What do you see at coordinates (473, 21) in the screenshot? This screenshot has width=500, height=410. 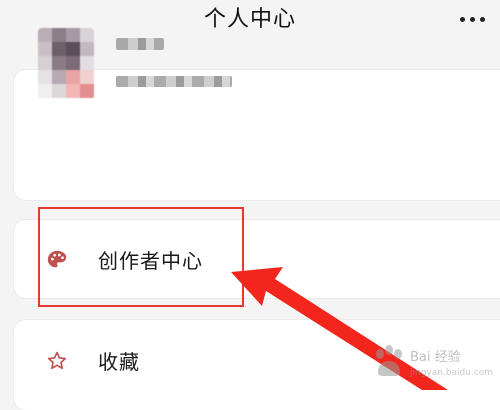 I see `more-options-icon` at bounding box center [473, 21].